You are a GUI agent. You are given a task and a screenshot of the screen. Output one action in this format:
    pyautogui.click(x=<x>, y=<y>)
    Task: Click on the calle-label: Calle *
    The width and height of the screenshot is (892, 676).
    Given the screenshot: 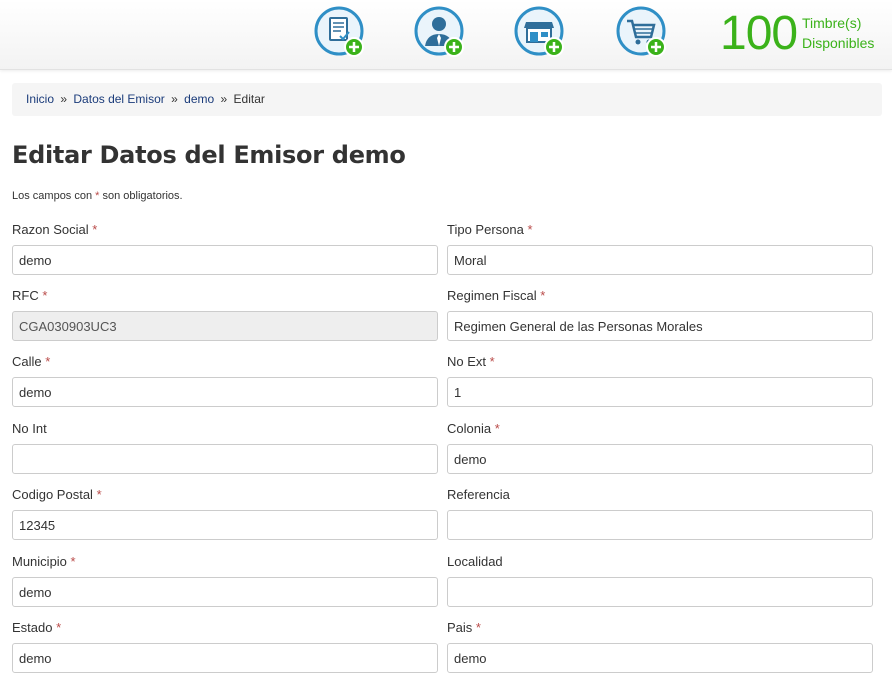 What is the action you would take?
    pyautogui.click(x=31, y=361)
    